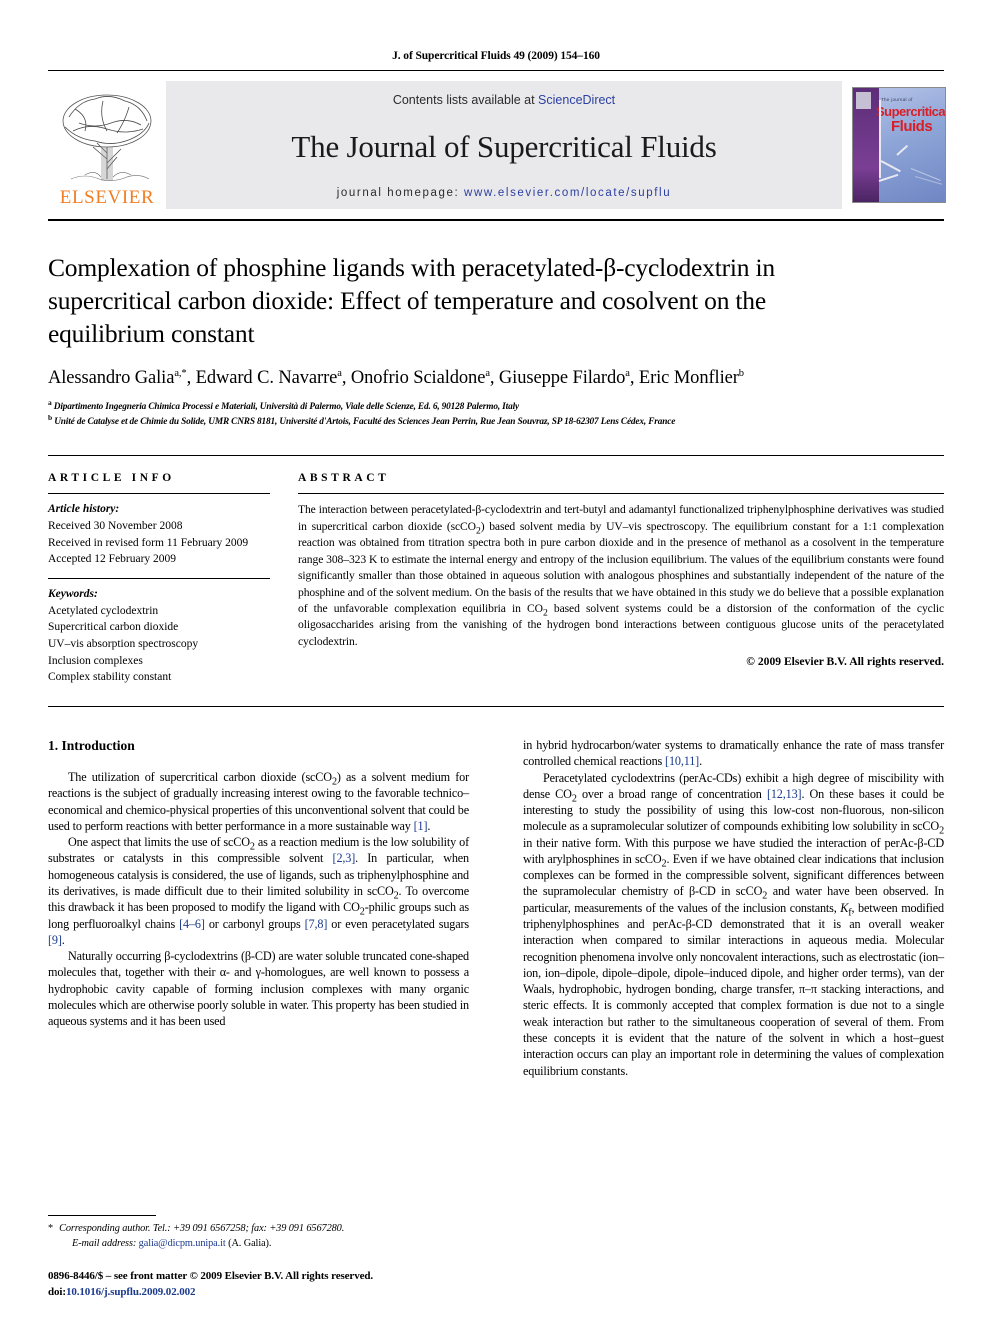 The height and width of the screenshot is (1323, 992). Describe the element at coordinates (123, 643) in the screenshot. I see `keyword-item: UV–vis absorption spectroscopy` at that location.